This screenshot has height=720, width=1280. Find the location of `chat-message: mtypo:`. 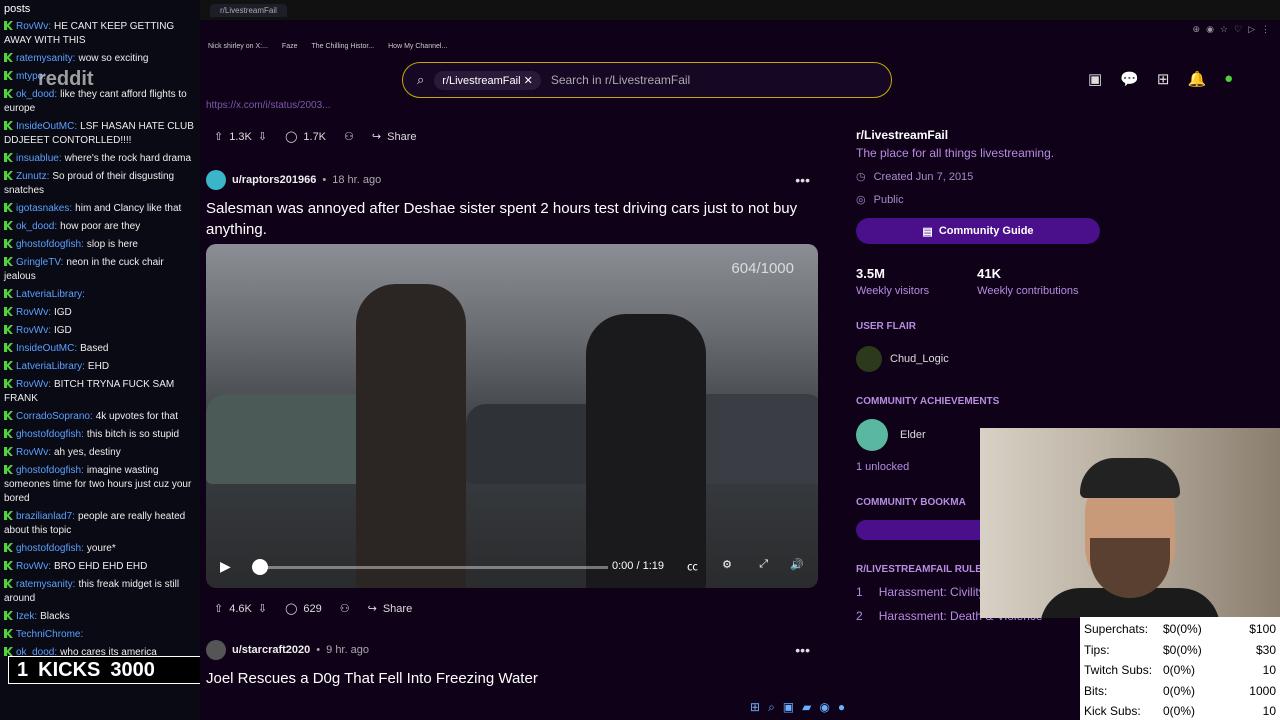

chat-message: mtypo: is located at coordinates (100, 77).